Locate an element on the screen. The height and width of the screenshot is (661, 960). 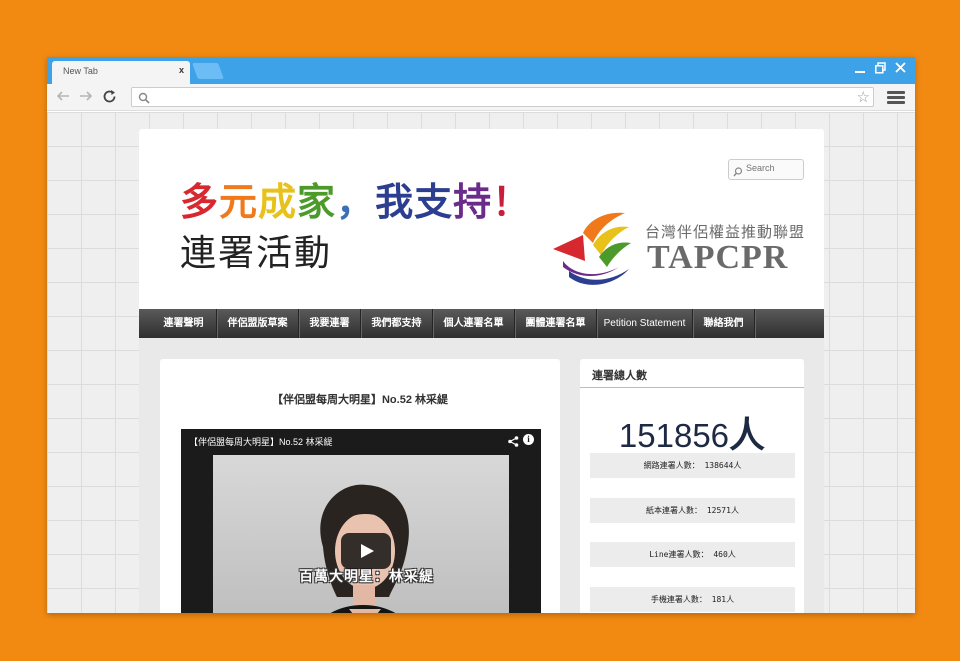
slogan: 多元成家，我支持！ is located at coordinates (355, 198).